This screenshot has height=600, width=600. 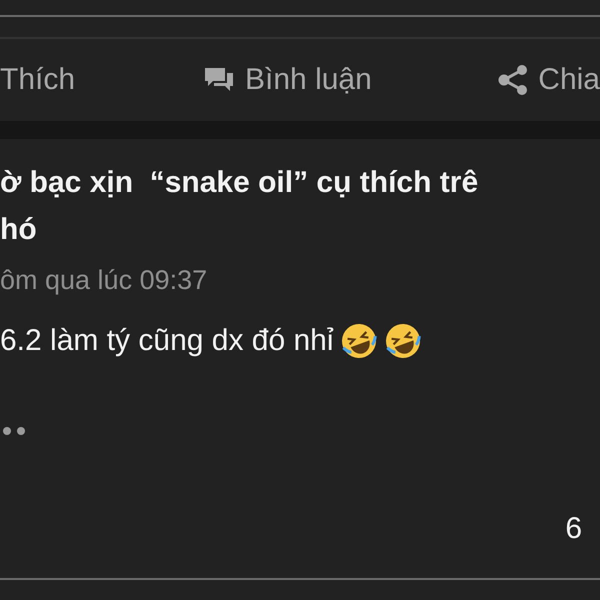 I want to click on post-text: 6.2 làm tý cũng dx đó nhỉ, so click(x=167, y=341).